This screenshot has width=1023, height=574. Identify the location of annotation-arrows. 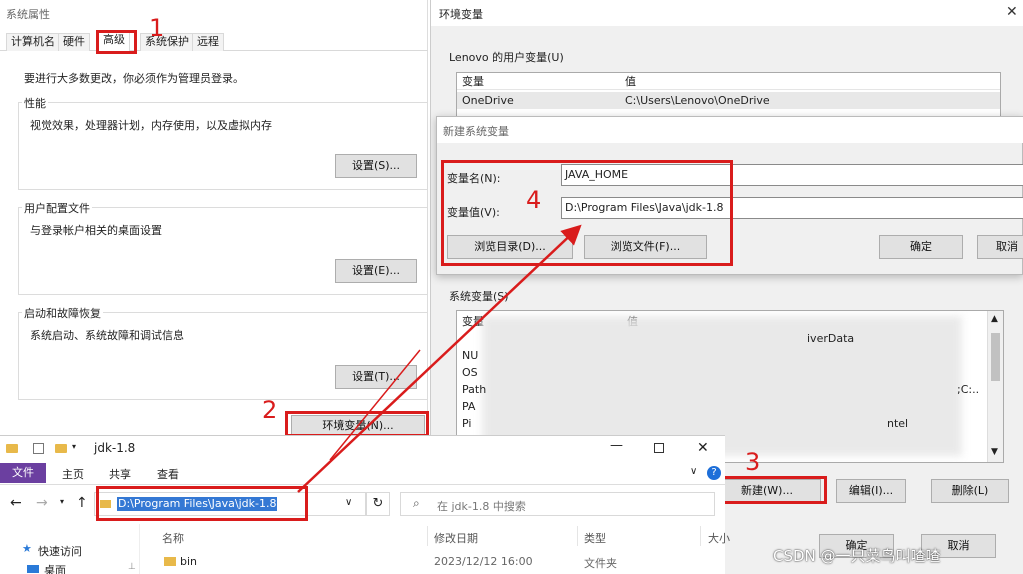
(439, 358).